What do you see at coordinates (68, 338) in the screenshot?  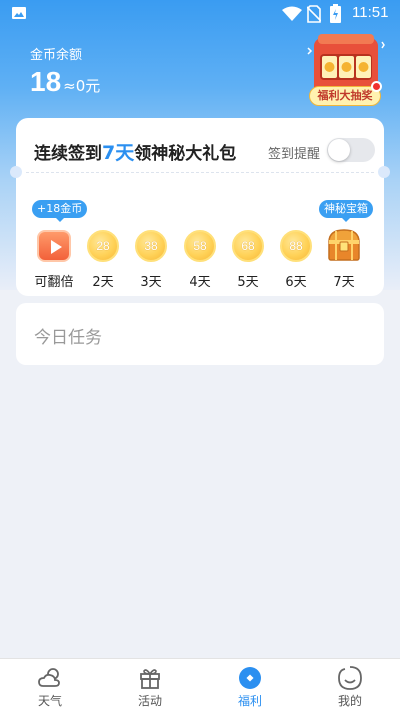 I see `today-tasks-title: 今日任务` at bounding box center [68, 338].